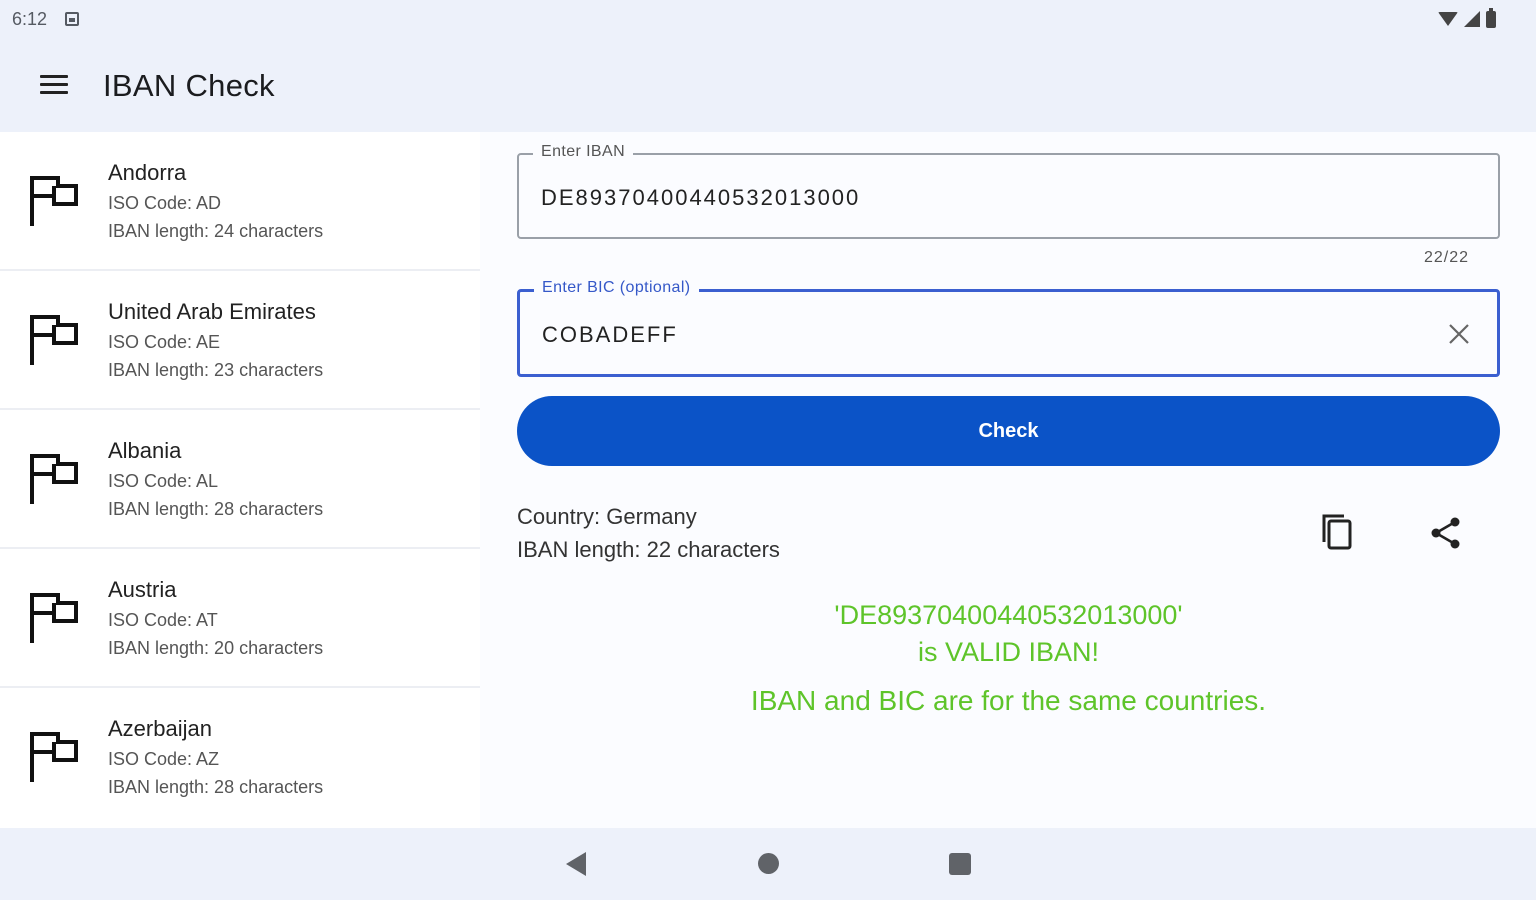 Image resolution: width=1536 pixels, height=900 pixels. What do you see at coordinates (768, 19) in the screenshot?
I see `status-bar: 6:12` at bounding box center [768, 19].